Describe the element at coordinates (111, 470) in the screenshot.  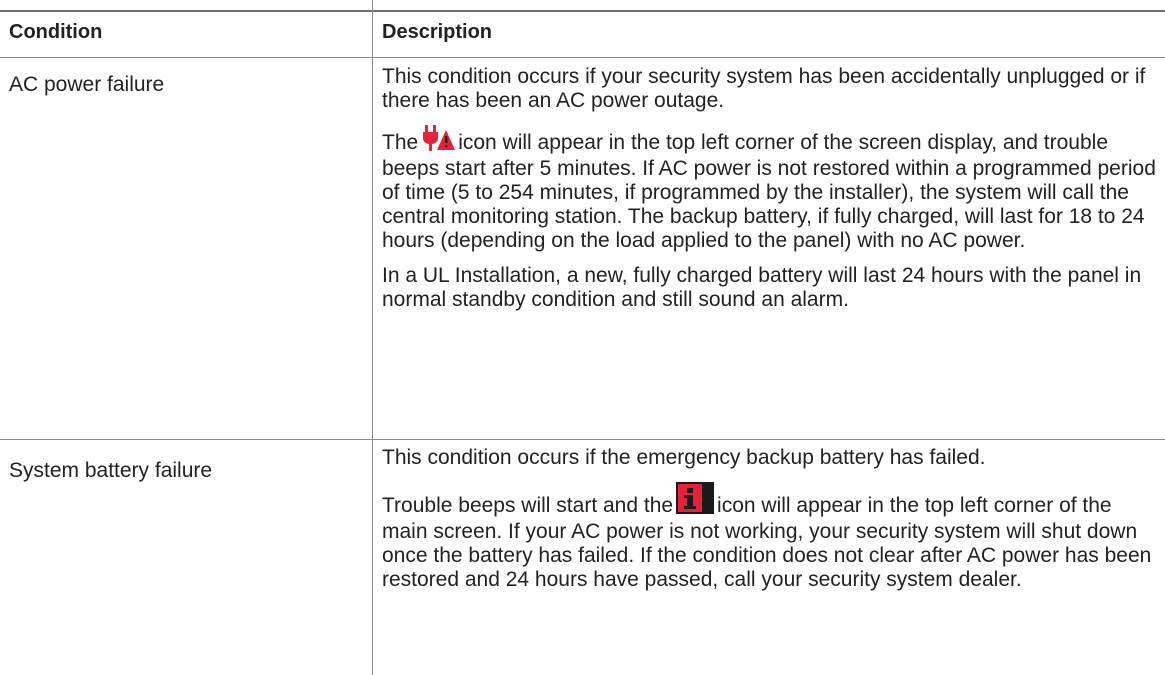
I see `condition-system-battery-failure: System battery failure` at that location.